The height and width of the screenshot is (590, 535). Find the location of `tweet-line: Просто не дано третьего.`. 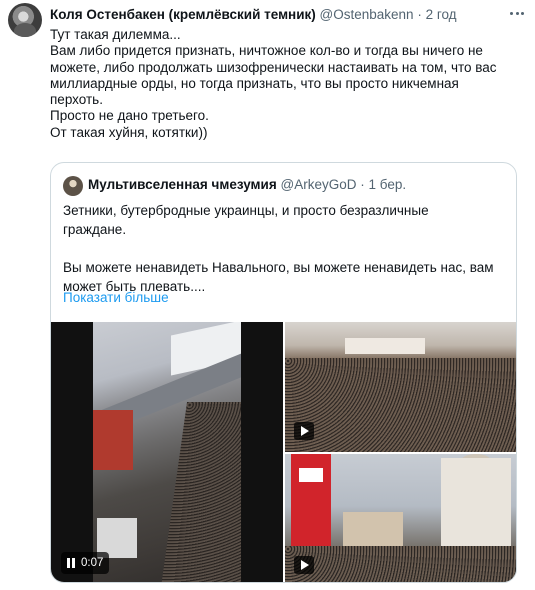

tweet-line: Просто не дано третьего. is located at coordinates (129, 116).